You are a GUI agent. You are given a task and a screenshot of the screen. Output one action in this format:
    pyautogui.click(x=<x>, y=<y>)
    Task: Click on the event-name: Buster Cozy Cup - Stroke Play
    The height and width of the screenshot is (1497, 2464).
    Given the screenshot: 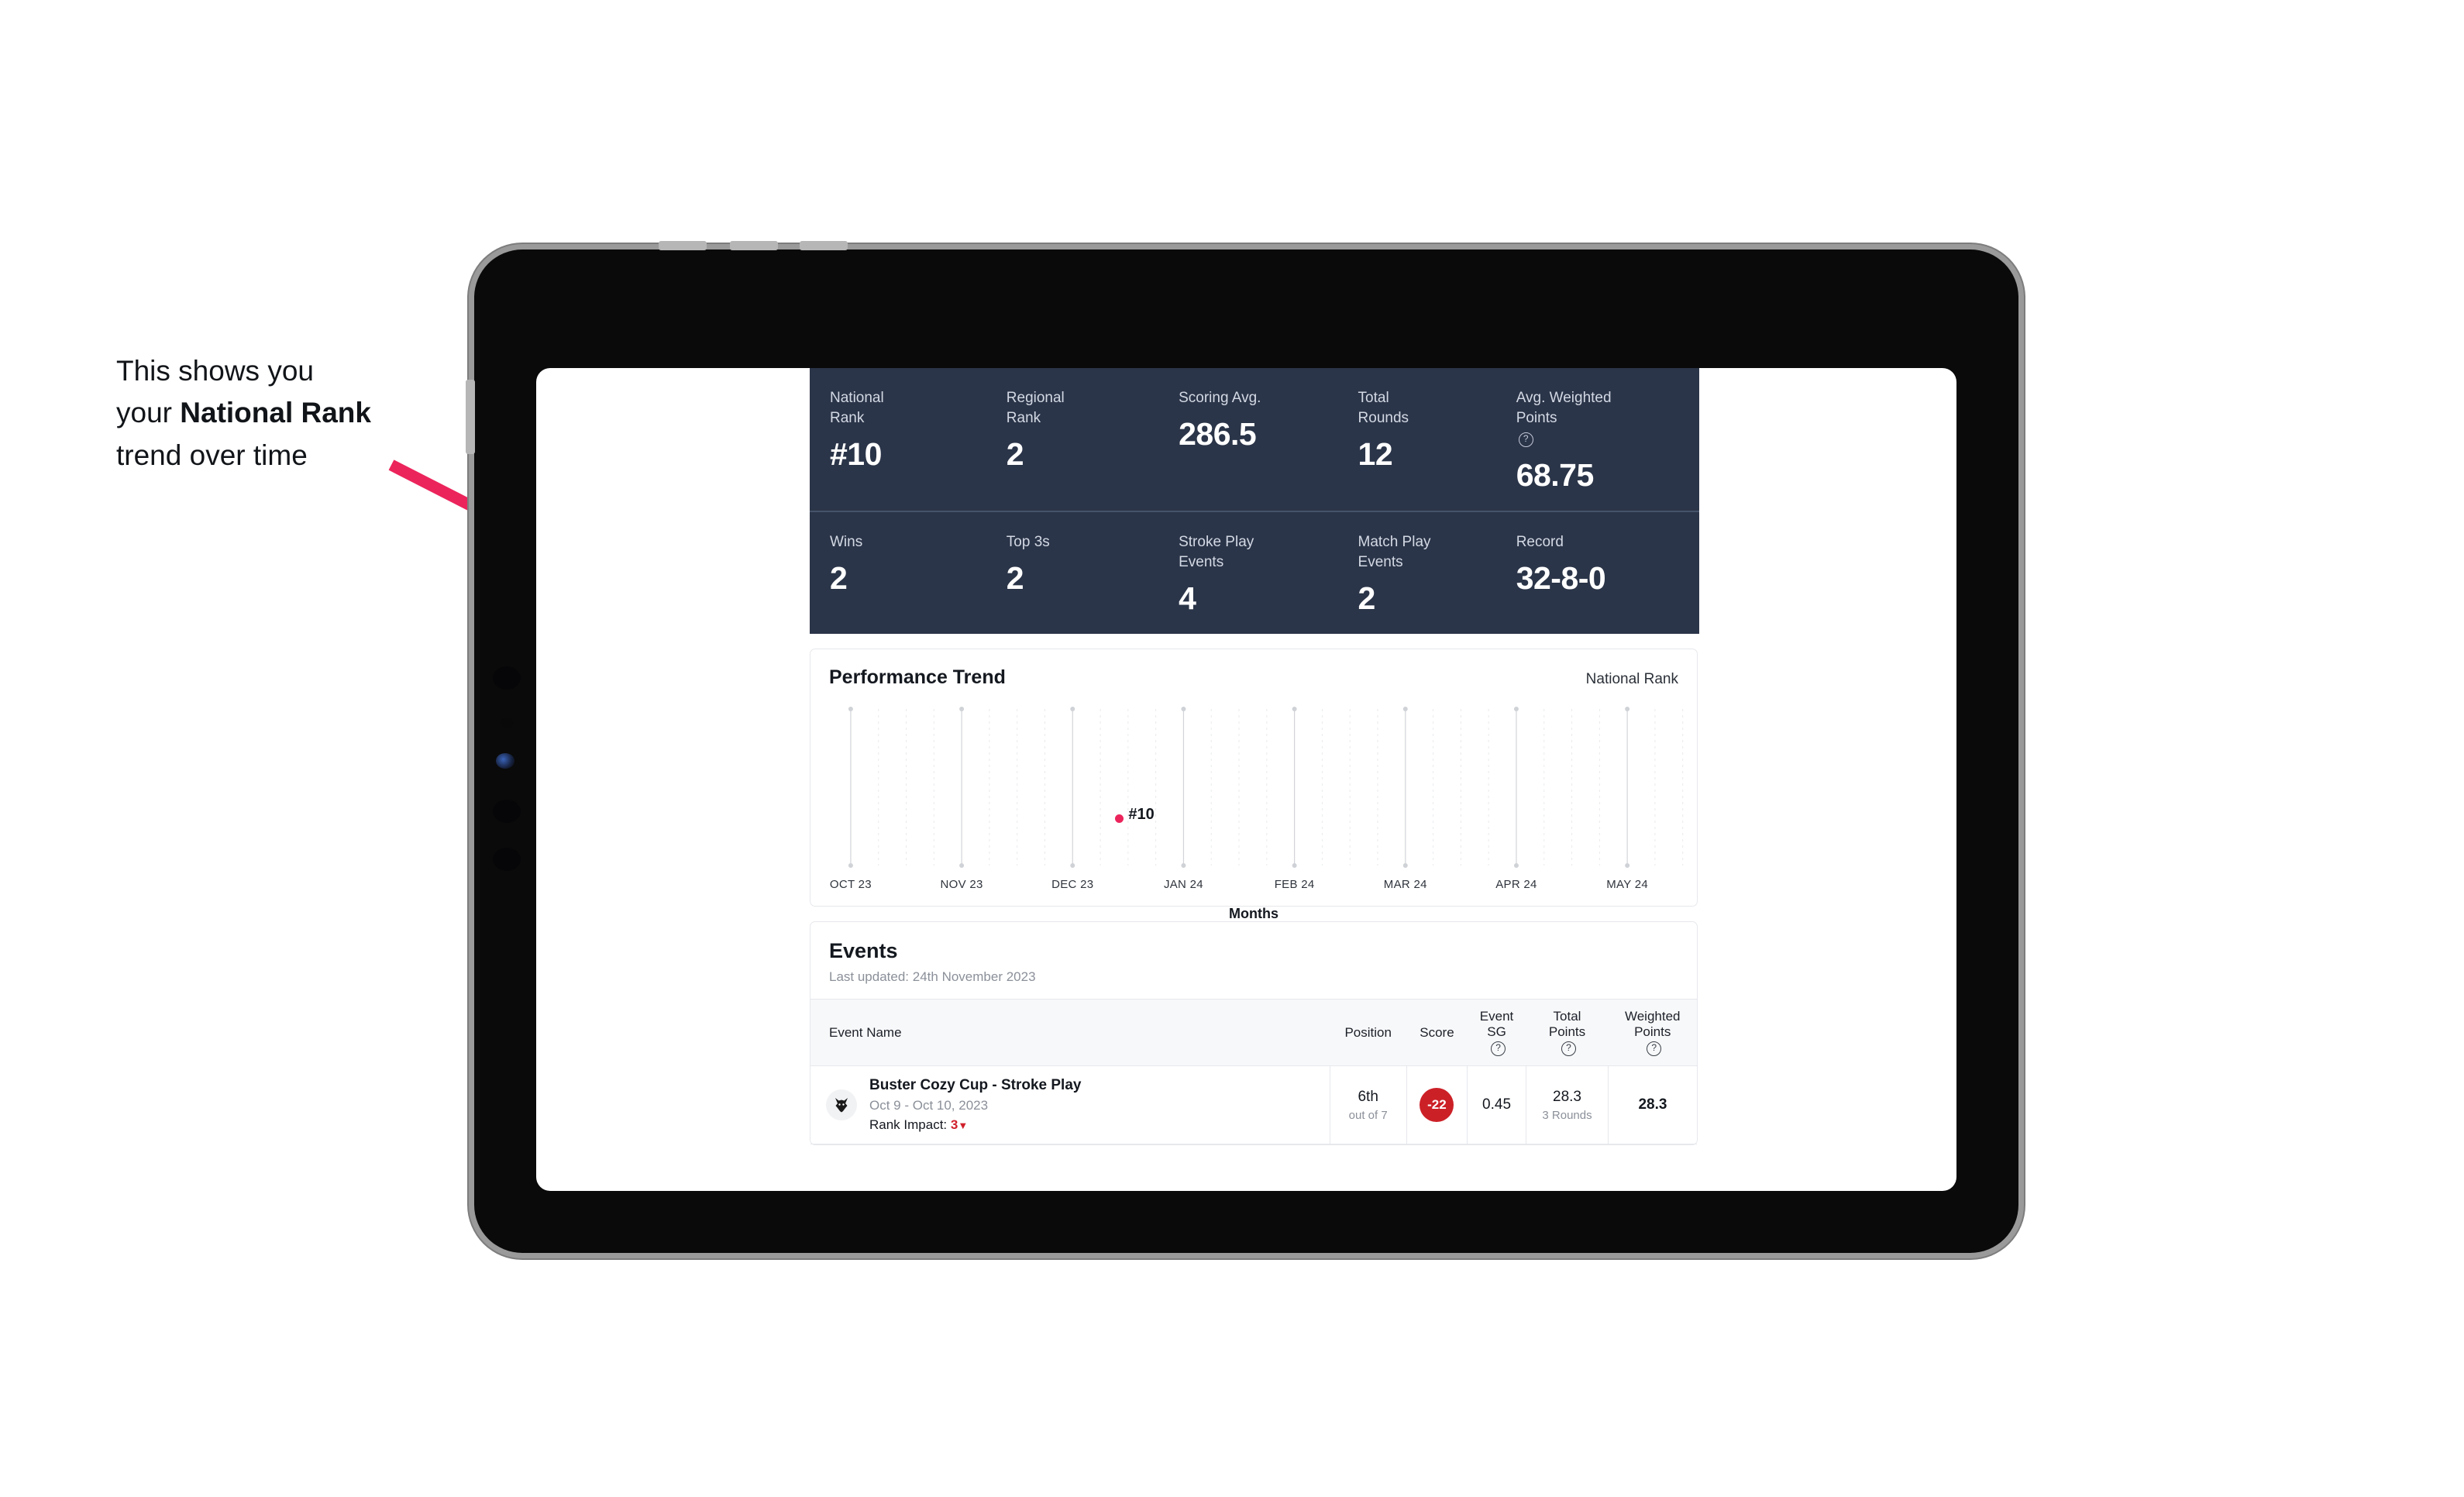 What is the action you would take?
    pyautogui.click(x=975, y=1085)
    